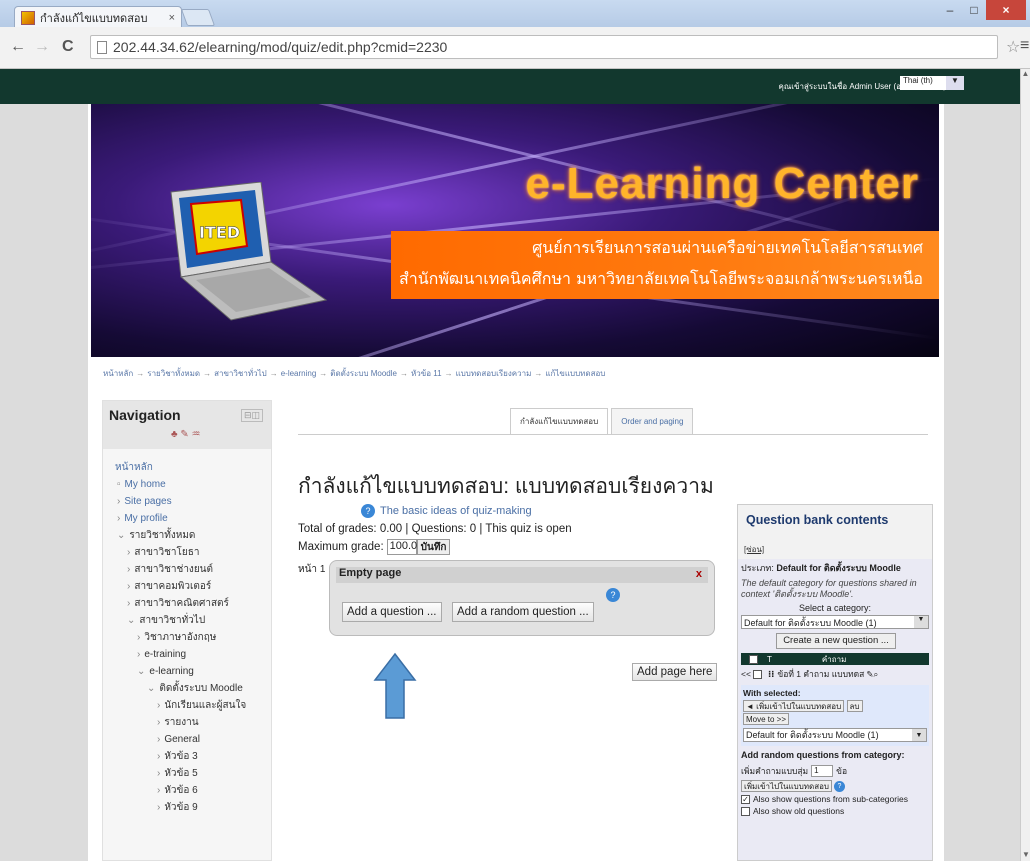  Describe the element at coordinates (974, 10) in the screenshot. I see `maximize-button: □` at that location.